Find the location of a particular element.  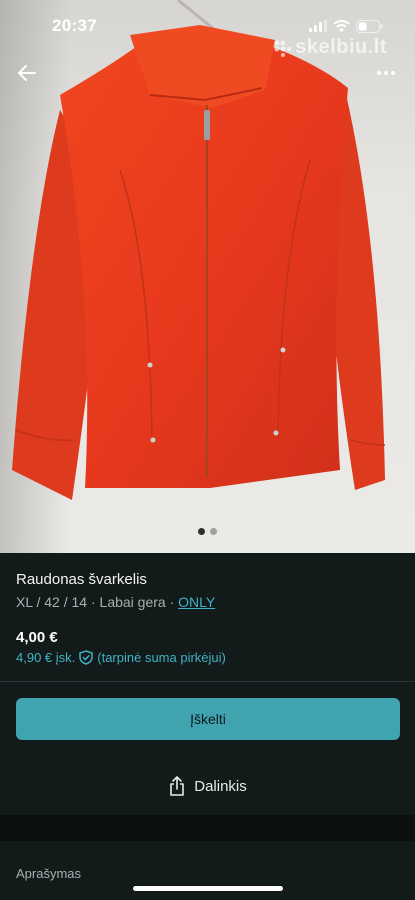

gallery-dot is located at coordinates (213, 531).